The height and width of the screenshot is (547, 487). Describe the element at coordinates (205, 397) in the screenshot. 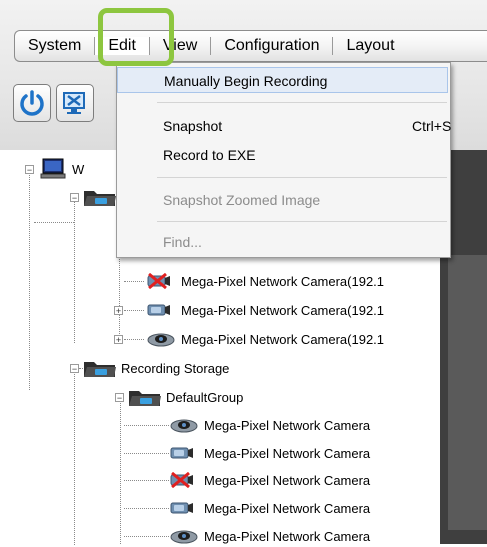

I see `default-group-label: DefaultGroup` at that location.